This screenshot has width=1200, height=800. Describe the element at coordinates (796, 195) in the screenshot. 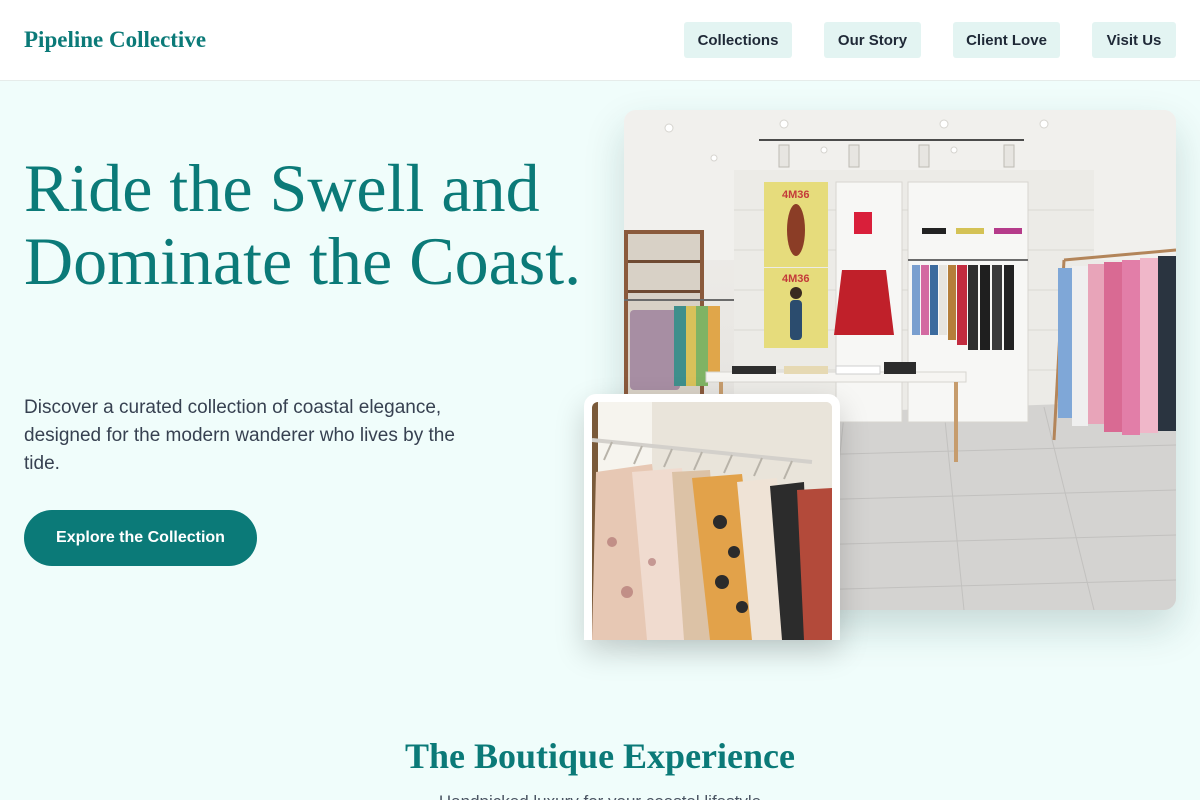

I see `poster-text-top: 4M36` at that location.